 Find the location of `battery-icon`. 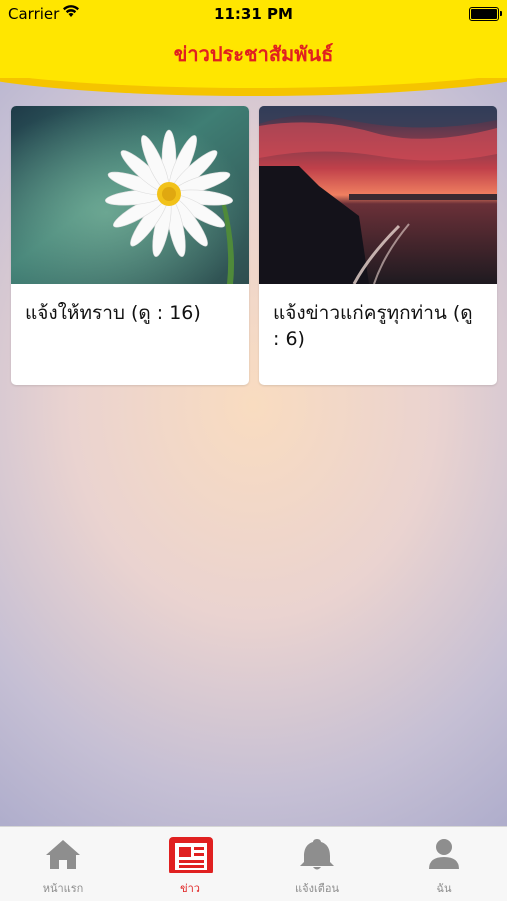

battery-icon is located at coordinates (485, 14).